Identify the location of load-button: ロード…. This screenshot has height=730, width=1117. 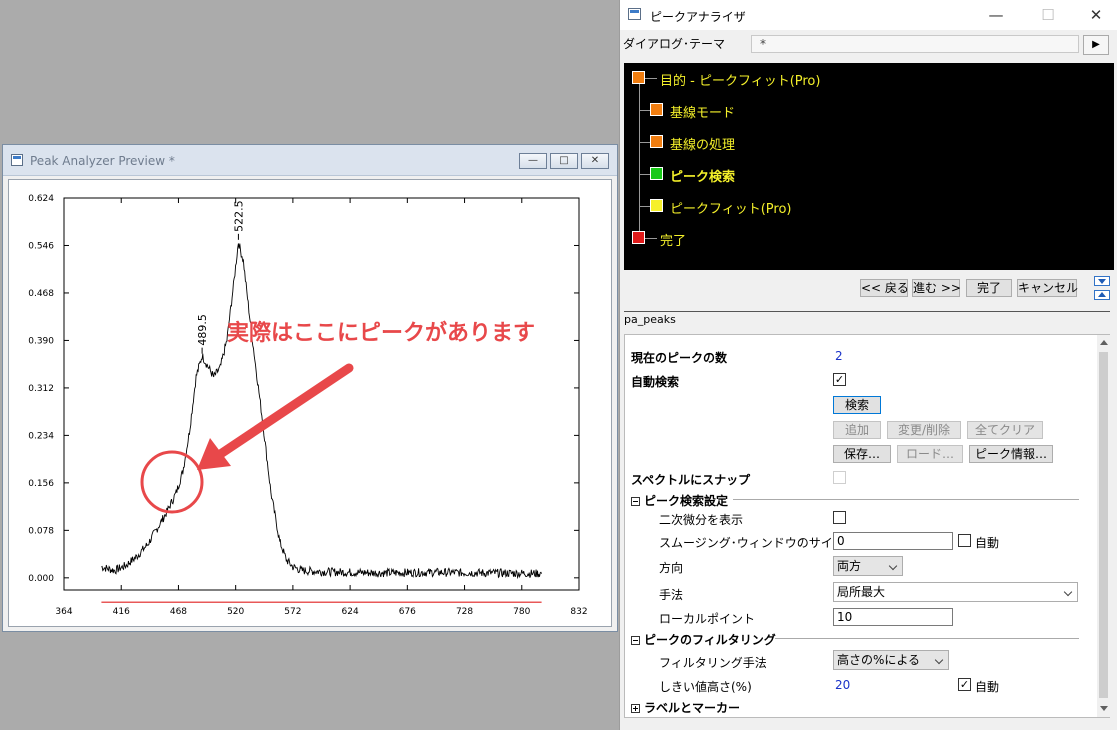
(930, 454).